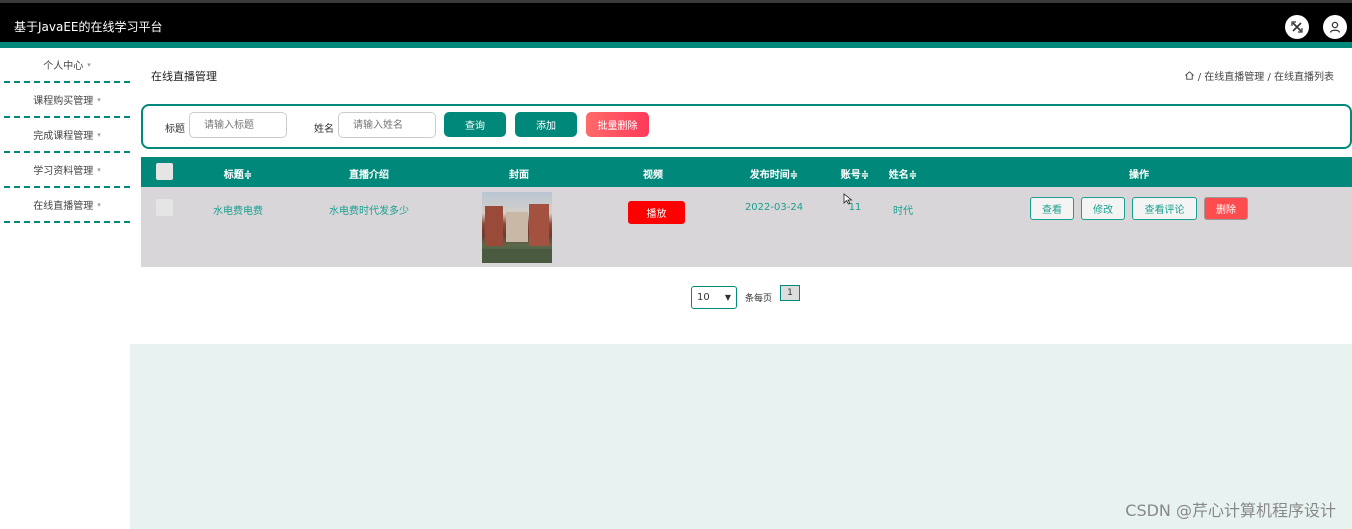 The height and width of the screenshot is (529, 1352). I want to click on mouse-cursor-icon, so click(848, 199).